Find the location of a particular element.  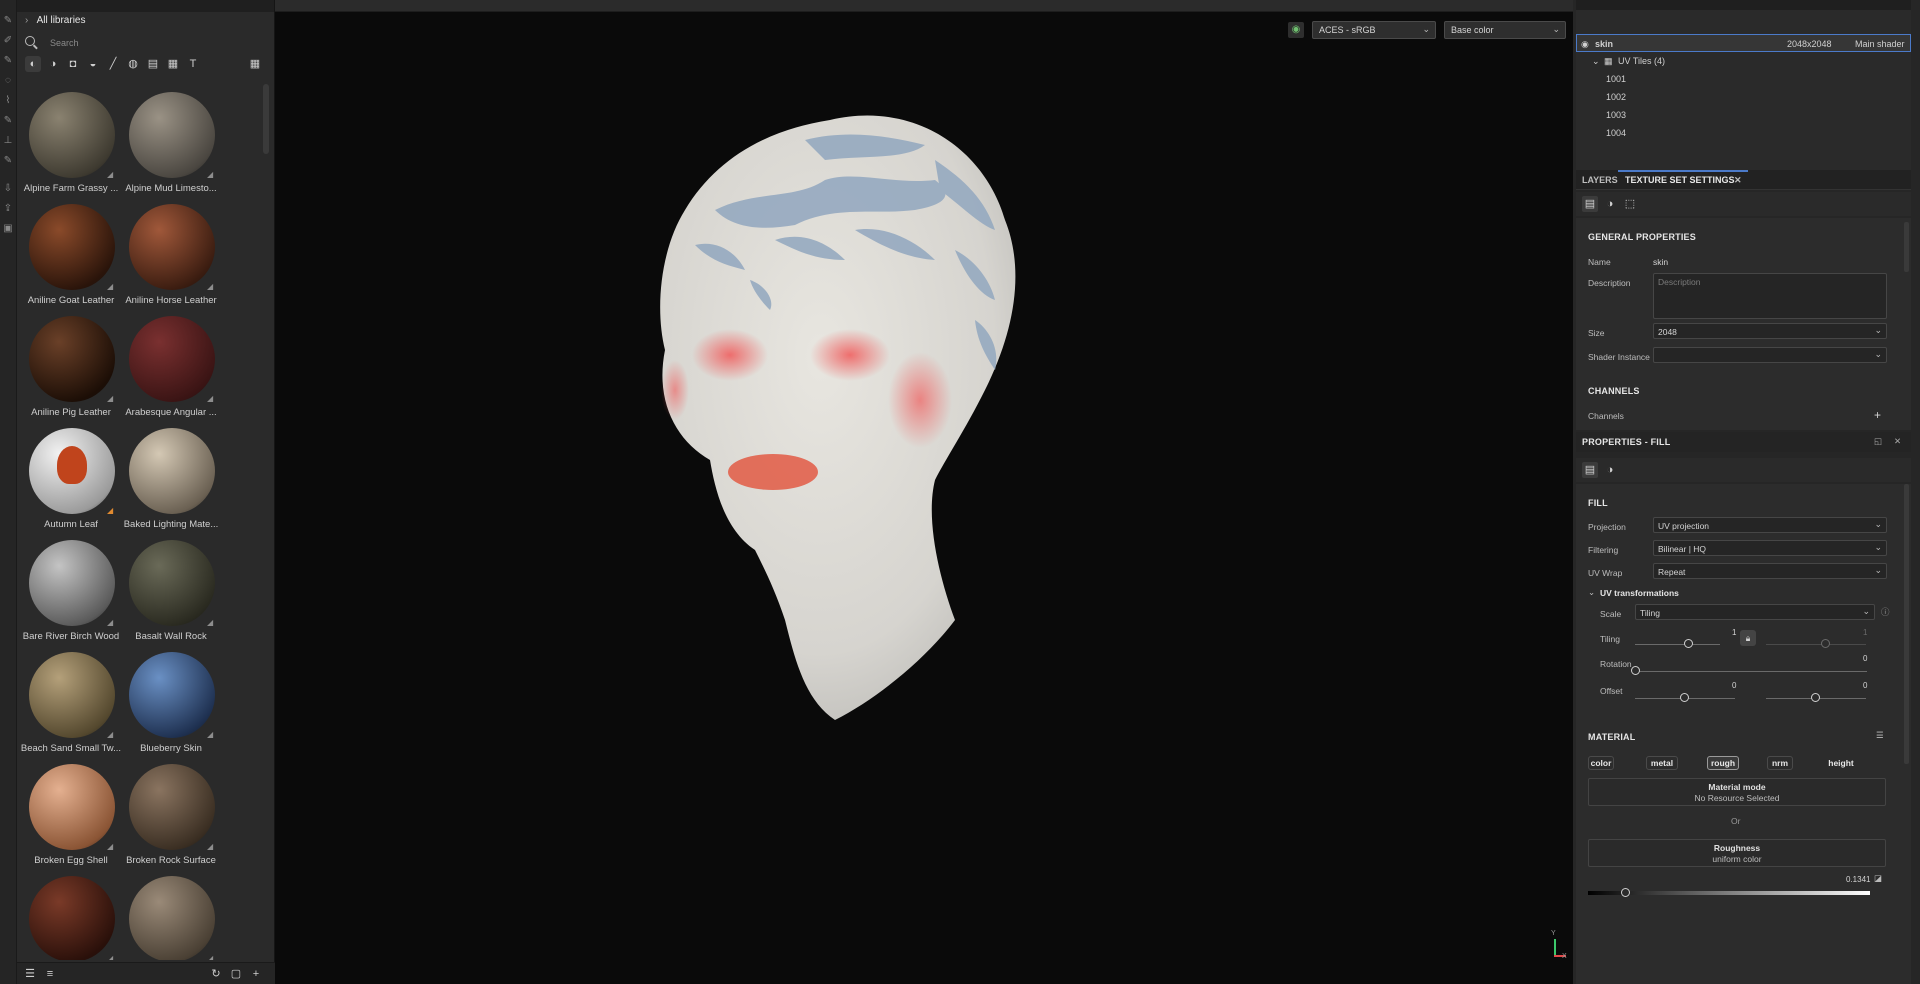

description-field: Description is located at coordinates (1770, 296).